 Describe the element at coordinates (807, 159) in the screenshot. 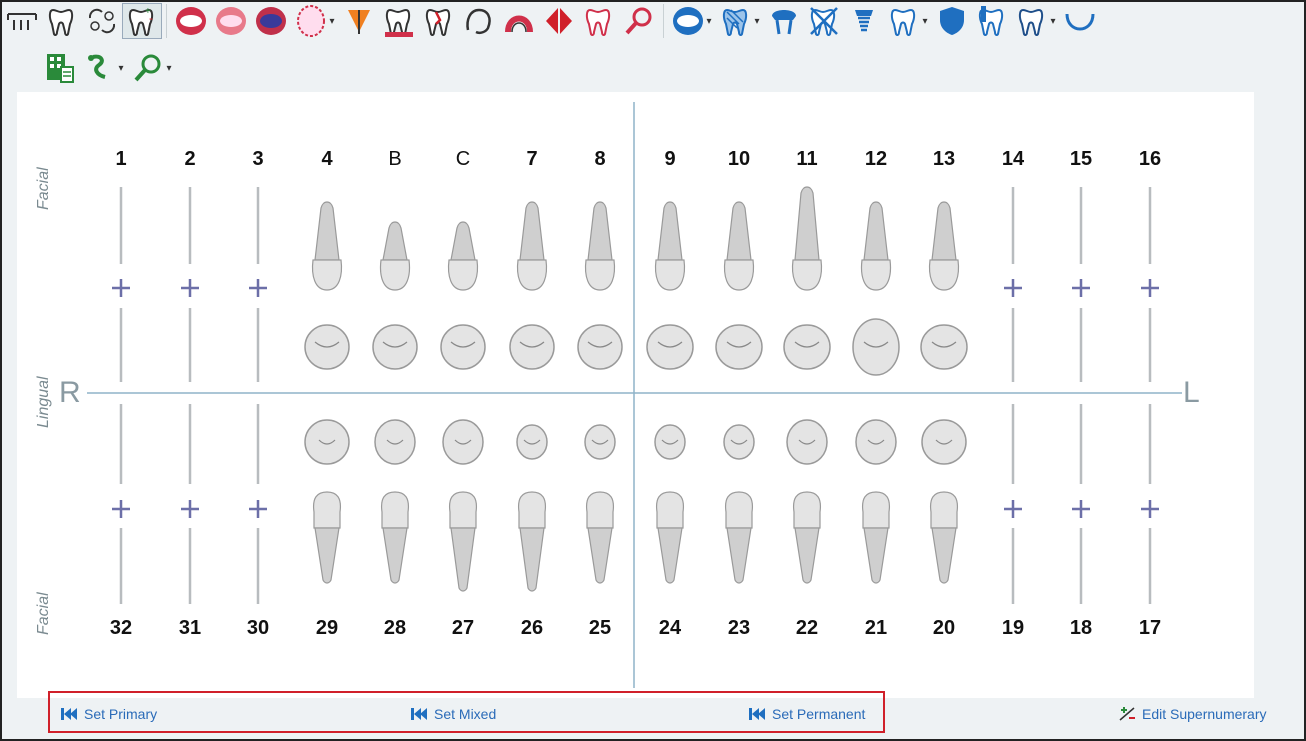

I see `tooth-number-11: 11` at that location.